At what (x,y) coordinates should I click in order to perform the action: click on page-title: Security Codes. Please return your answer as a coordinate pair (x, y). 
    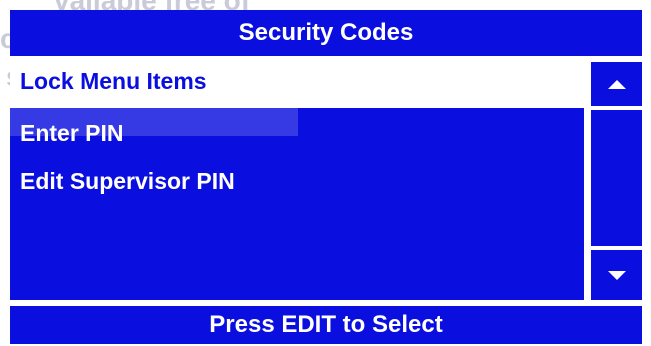
    Looking at the image, I should click on (326, 32).